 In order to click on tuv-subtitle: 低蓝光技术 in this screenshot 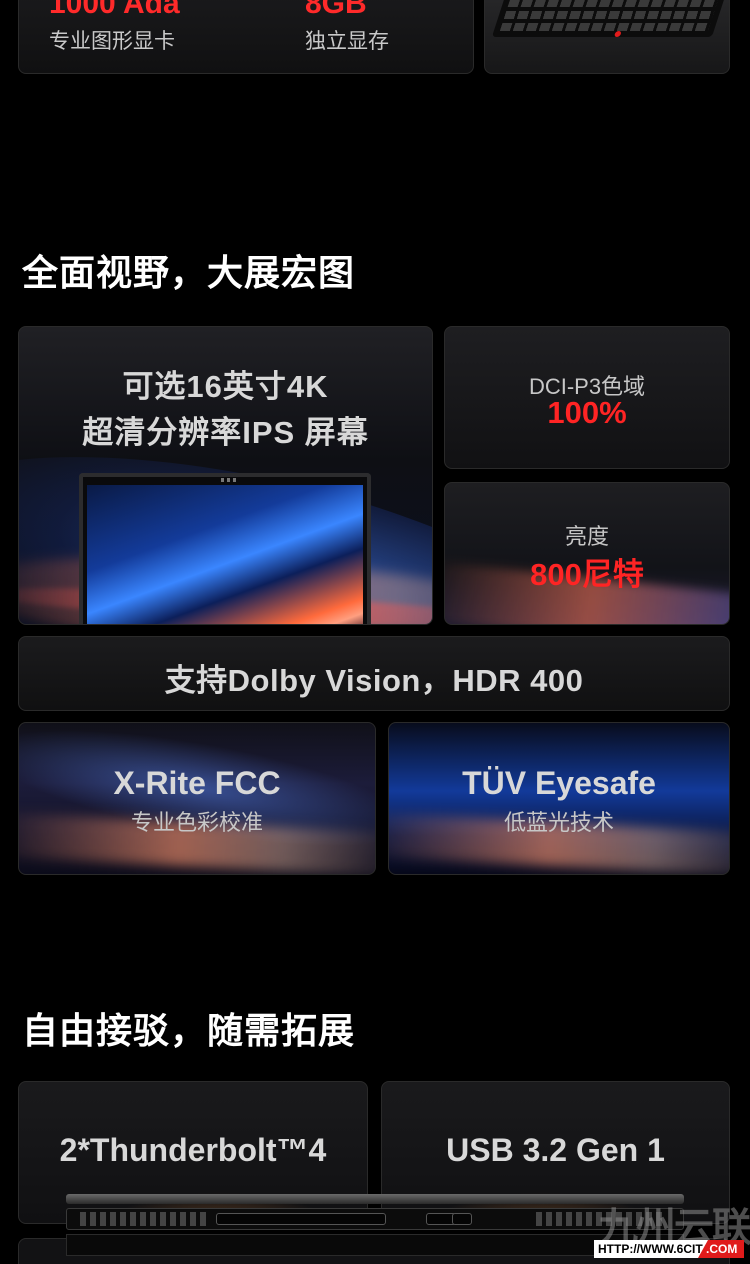, I will do `click(558, 822)`.